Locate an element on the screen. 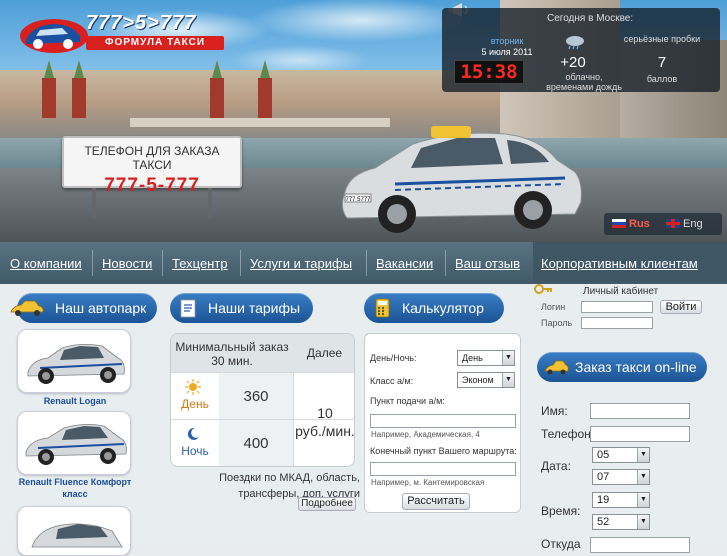  nav-corporate: Корпоративным клиентам is located at coordinates (619, 263).